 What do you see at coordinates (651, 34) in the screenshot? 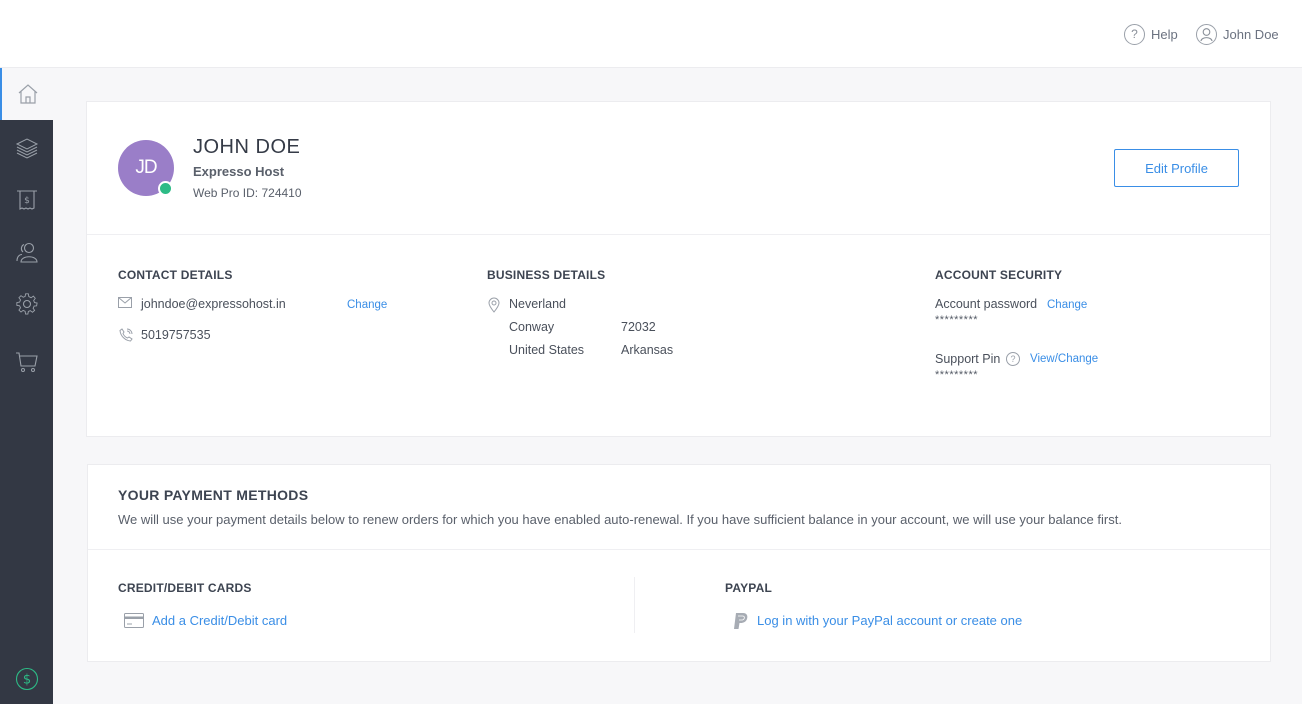
I see `top-header: ? Help John Doe` at bounding box center [651, 34].